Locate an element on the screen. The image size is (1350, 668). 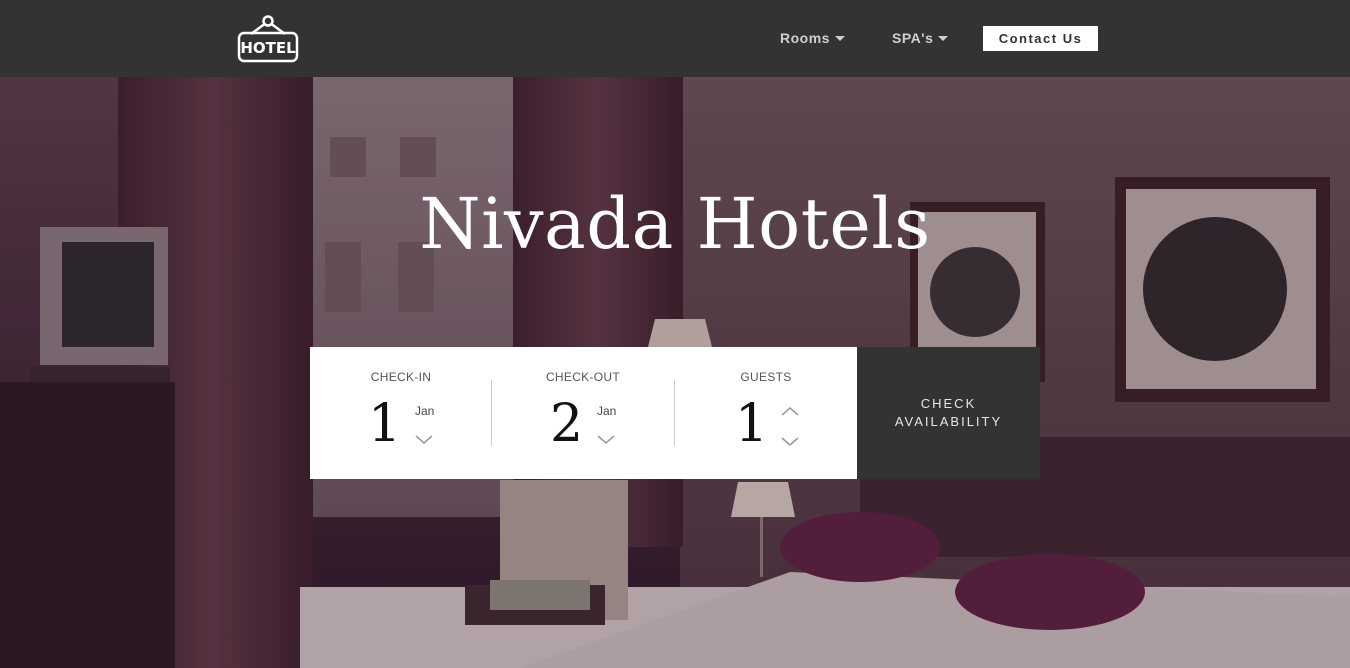
hotel-sign-icon: HOTEL is located at coordinates (268, 39).